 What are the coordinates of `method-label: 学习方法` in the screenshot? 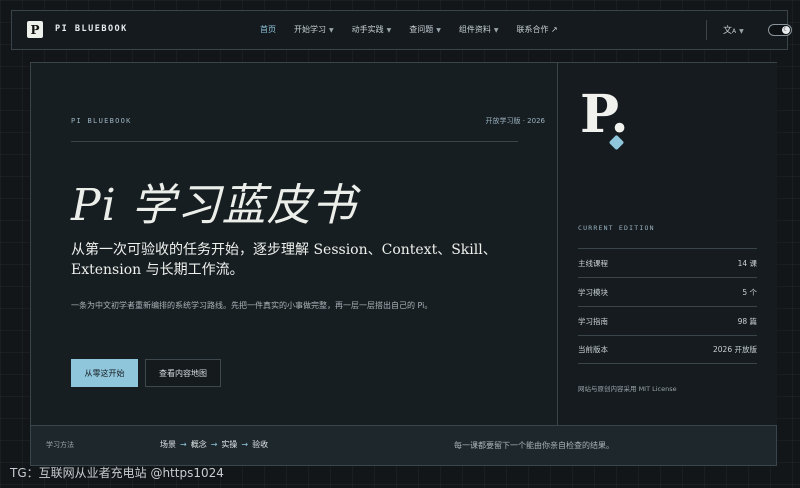 It's located at (60, 445).